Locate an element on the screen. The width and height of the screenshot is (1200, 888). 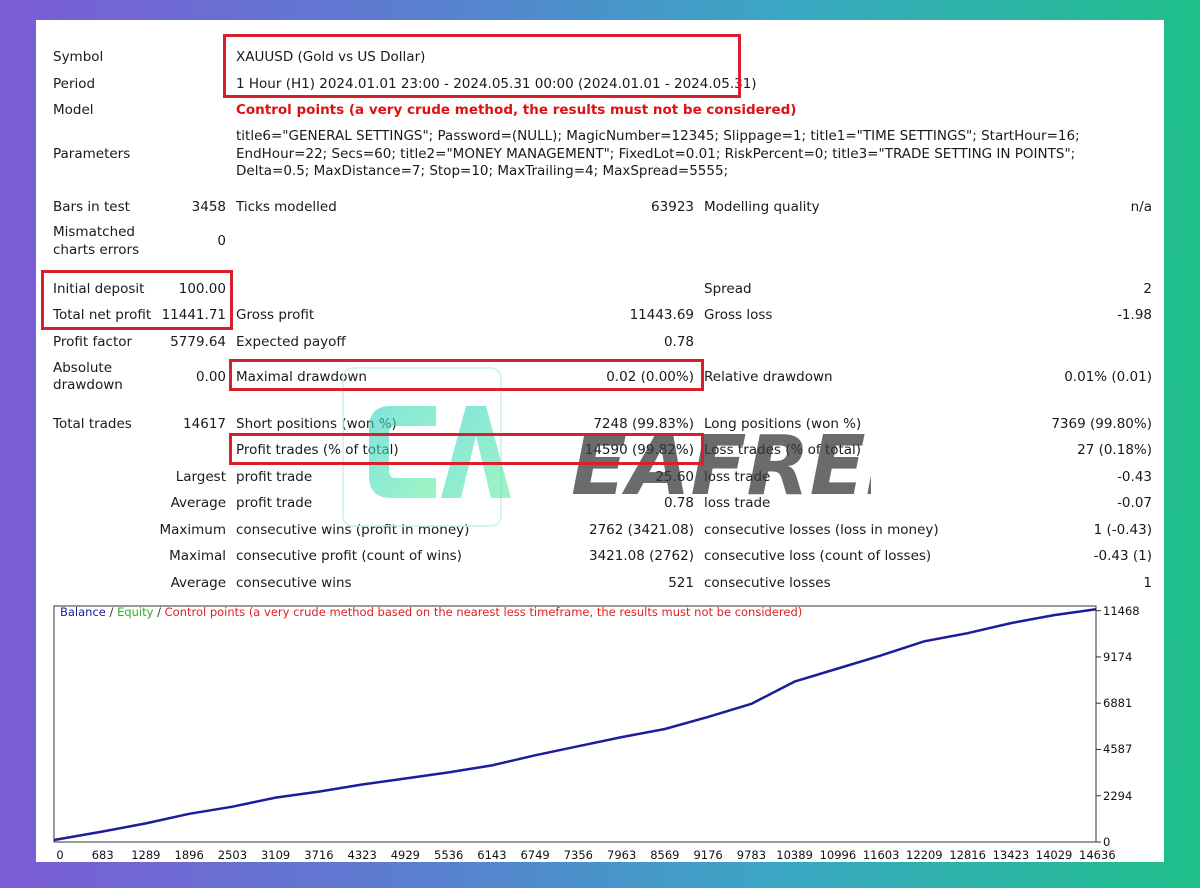
gross-profit-label: Gross profit is located at coordinates (275, 315).